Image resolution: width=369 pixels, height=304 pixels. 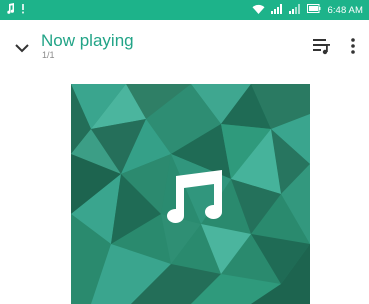 What do you see at coordinates (23, 10) in the screenshot?
I see `alert-icon` at bounding box center [23, 10].